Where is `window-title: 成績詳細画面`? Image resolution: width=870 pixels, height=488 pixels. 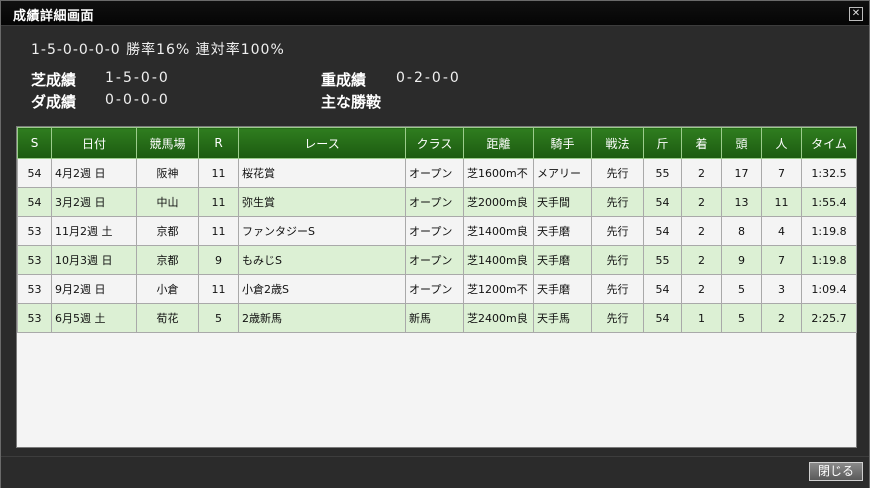
window-title: 成績詳細画面 is located at coordinates (54, 16).